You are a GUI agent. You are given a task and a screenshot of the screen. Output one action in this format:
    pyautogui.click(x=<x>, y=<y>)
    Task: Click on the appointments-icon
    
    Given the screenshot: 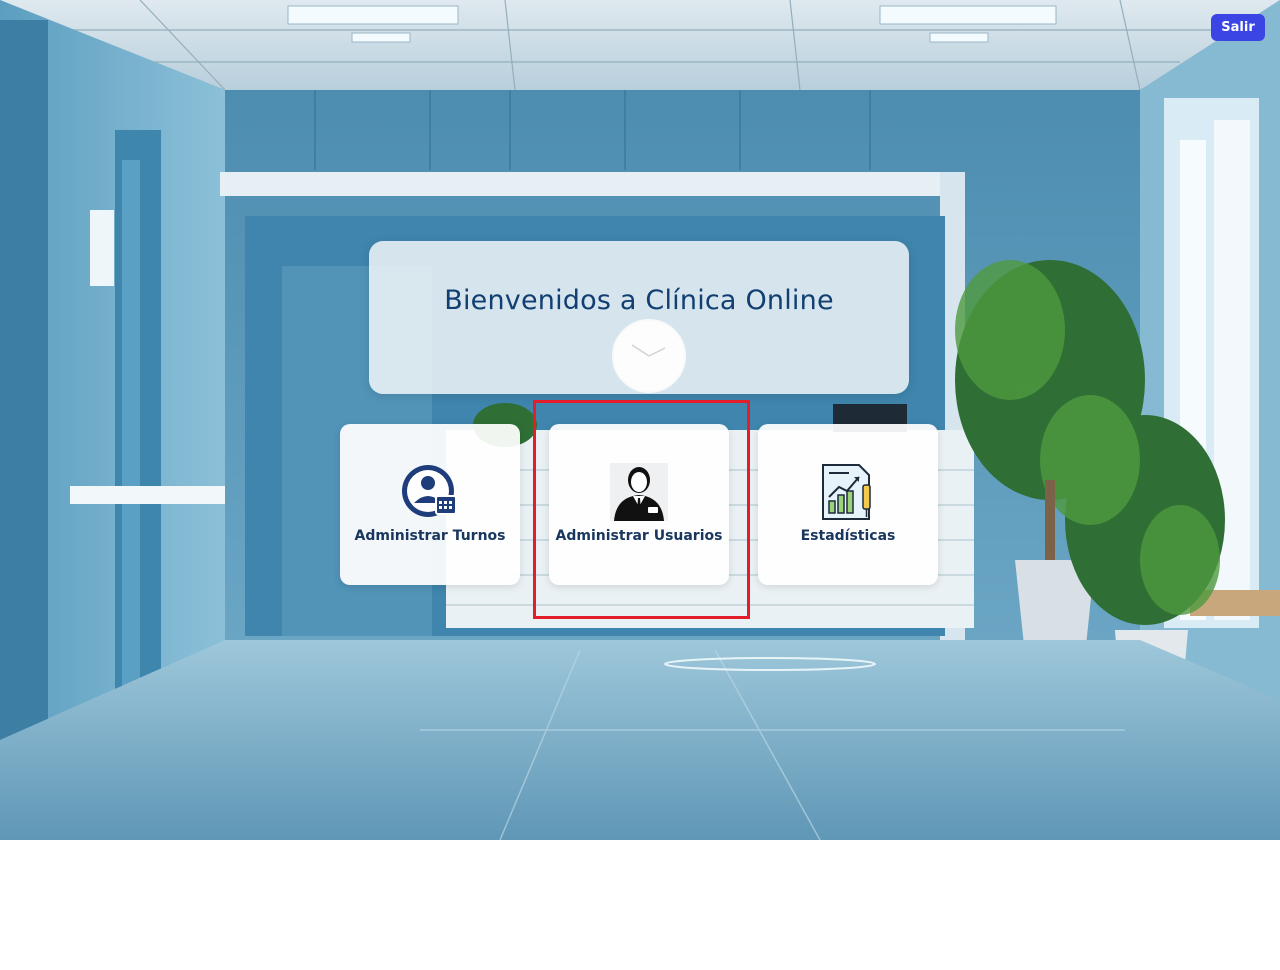 What is the action you would take?
    pyautogui.click(x=430, y=492)
    